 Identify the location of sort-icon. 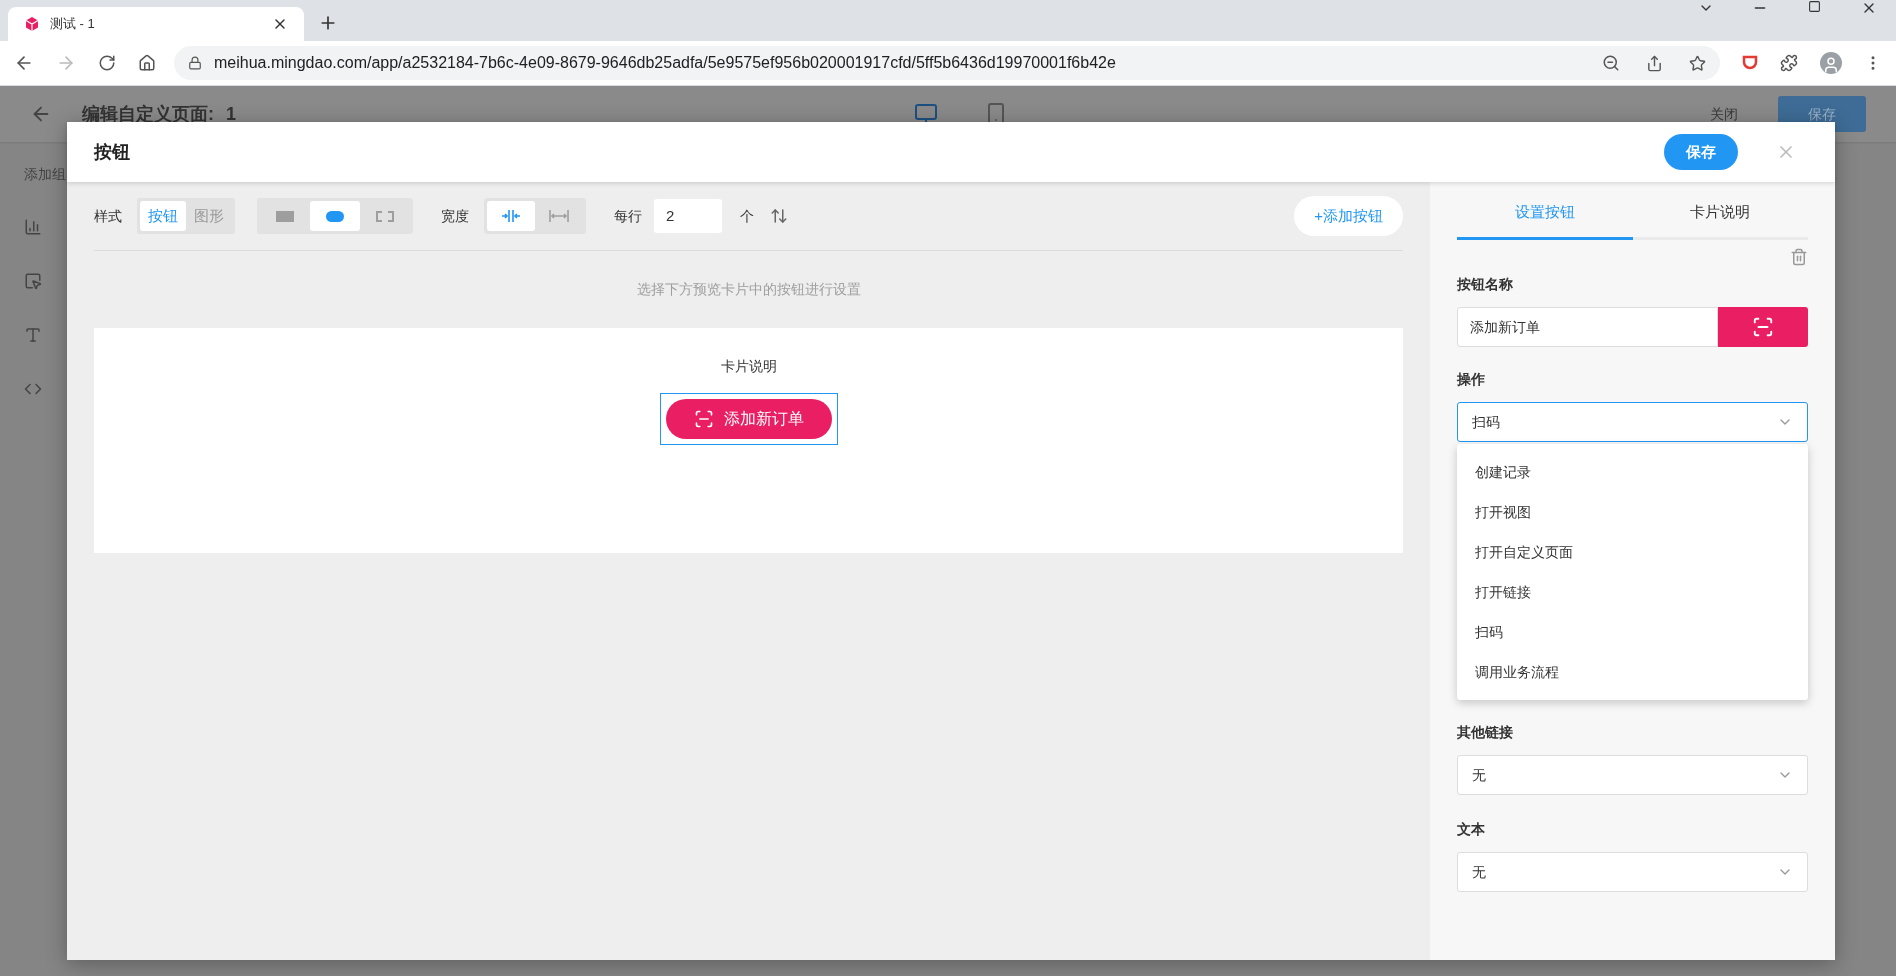
(779, 216).